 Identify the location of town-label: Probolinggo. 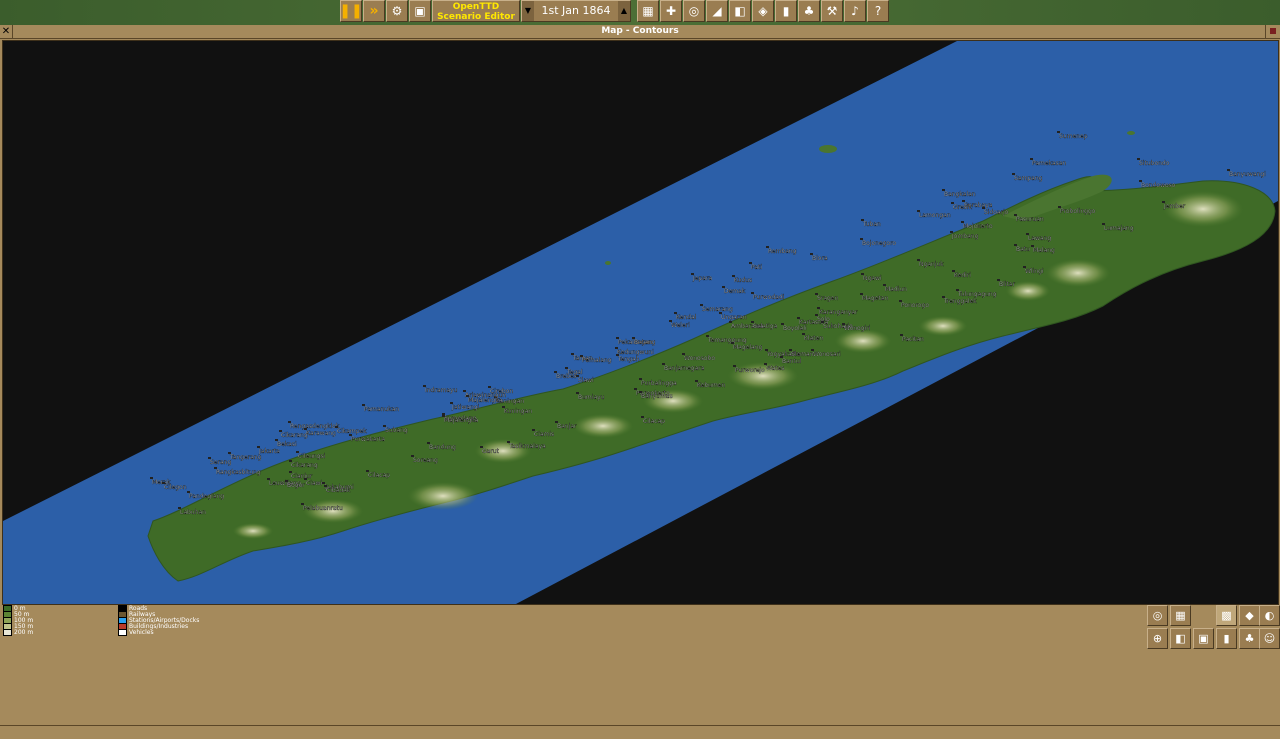
(1078, 211).